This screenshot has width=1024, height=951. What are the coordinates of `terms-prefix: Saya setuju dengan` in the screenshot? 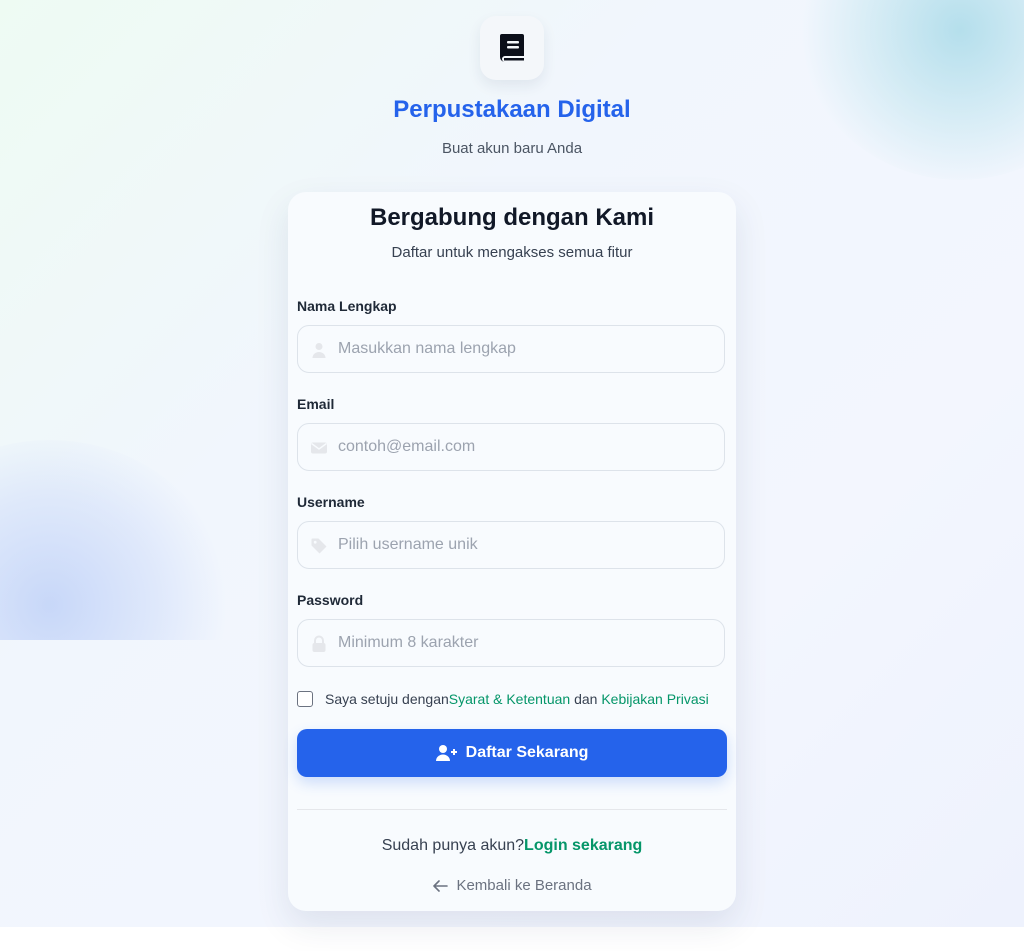 It's located at (387, 699).